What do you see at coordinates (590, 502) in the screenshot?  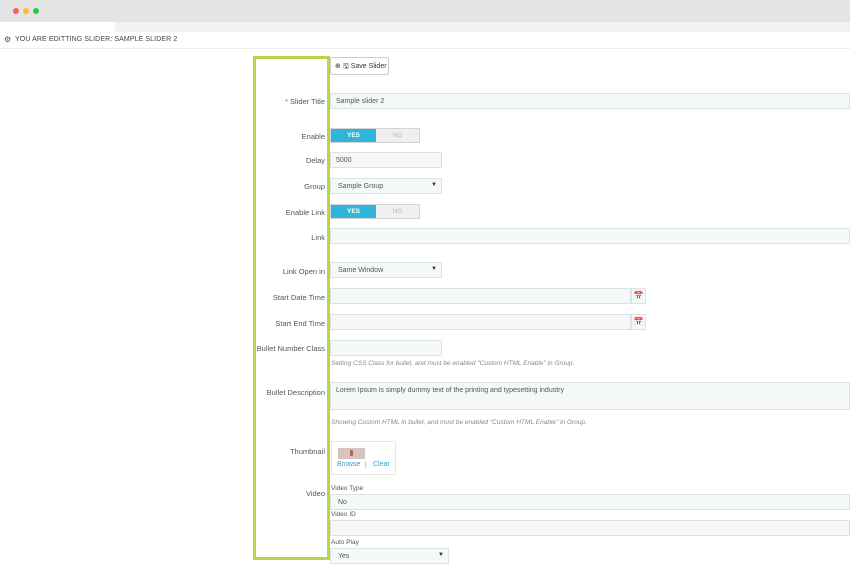 I see `video-type-select: No` at bounding box center [590, 502].